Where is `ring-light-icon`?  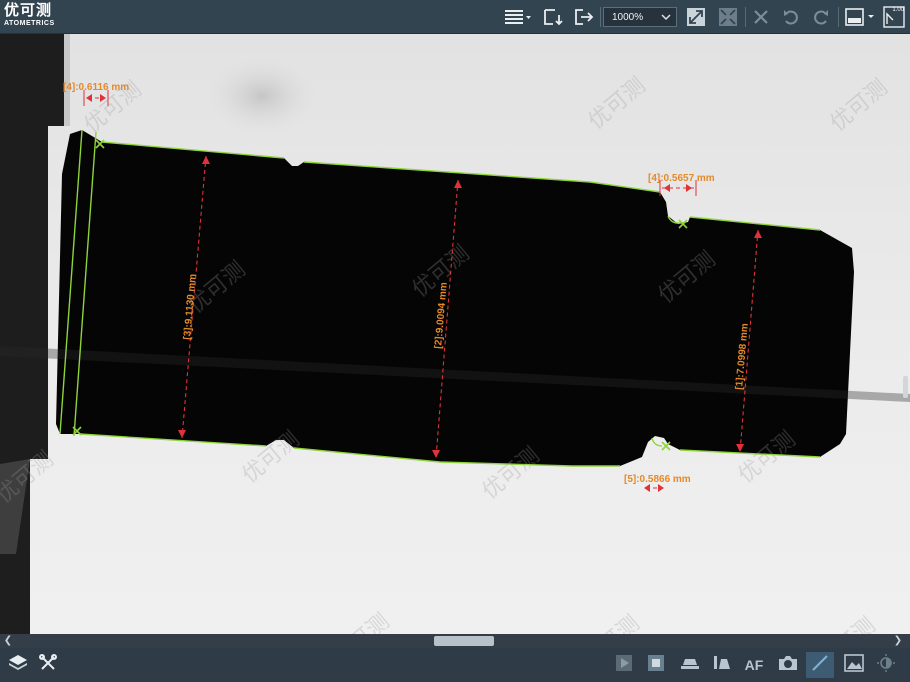 ring-light-icon is located at coordinates (722, 665).